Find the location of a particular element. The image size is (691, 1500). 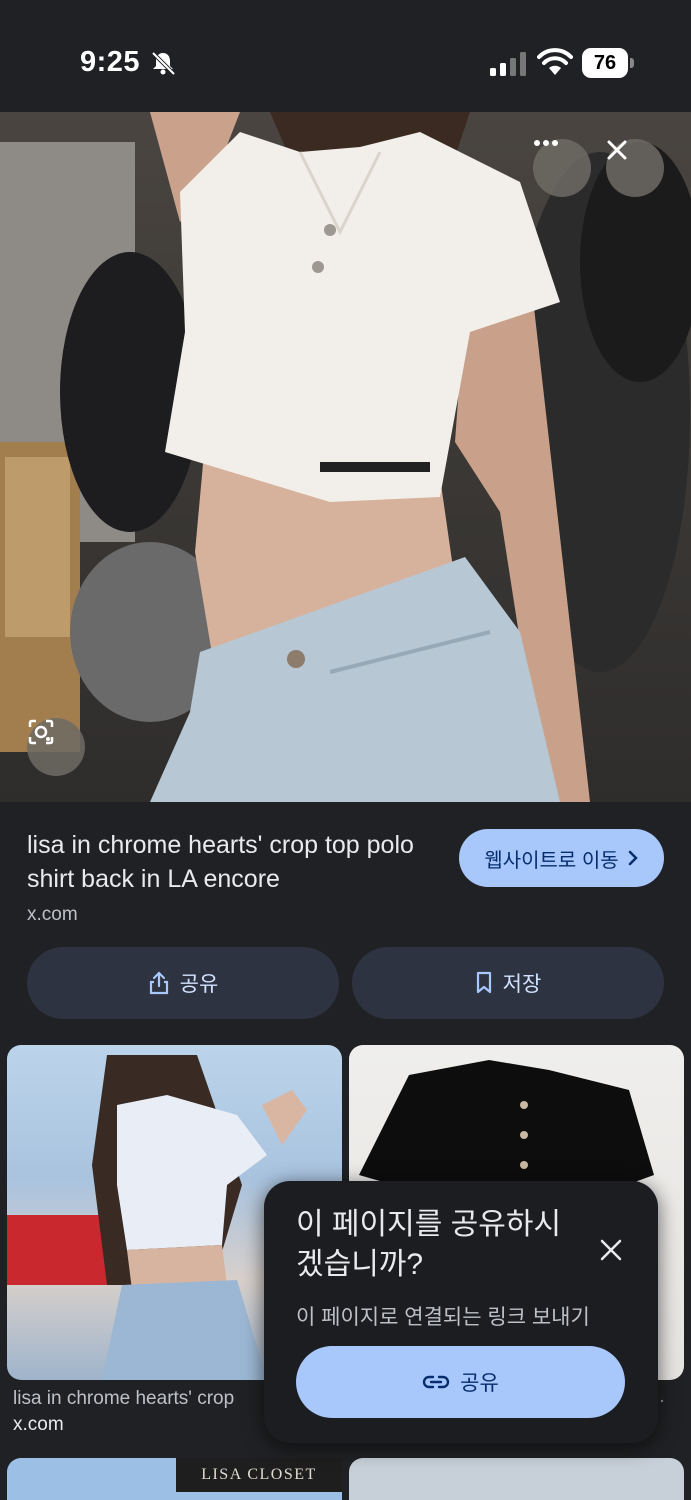

visit-website-button: 웹사이트로 이동 is located at coordinates (561, 858).